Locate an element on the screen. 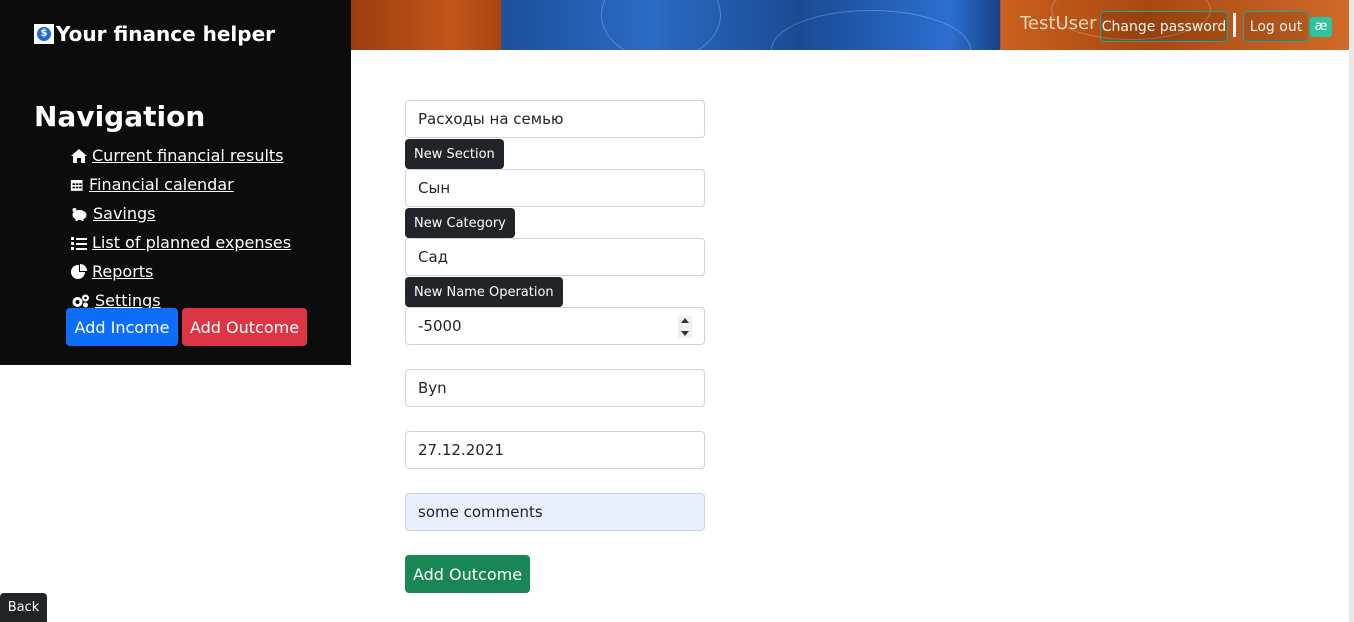 The height and width of the screenshot is (622, 1354). list-icon is located at coordinates (79, 243).